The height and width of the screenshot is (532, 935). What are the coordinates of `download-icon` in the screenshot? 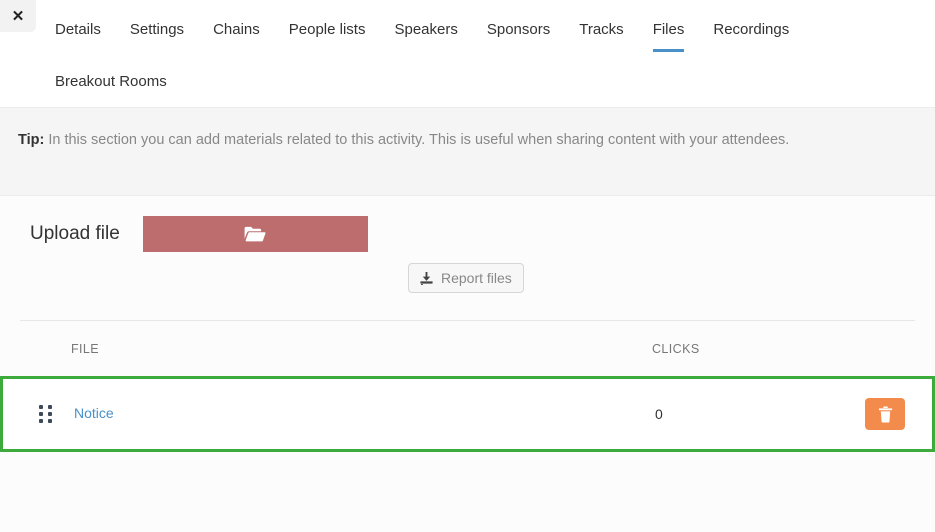 It's located at (426, 278).